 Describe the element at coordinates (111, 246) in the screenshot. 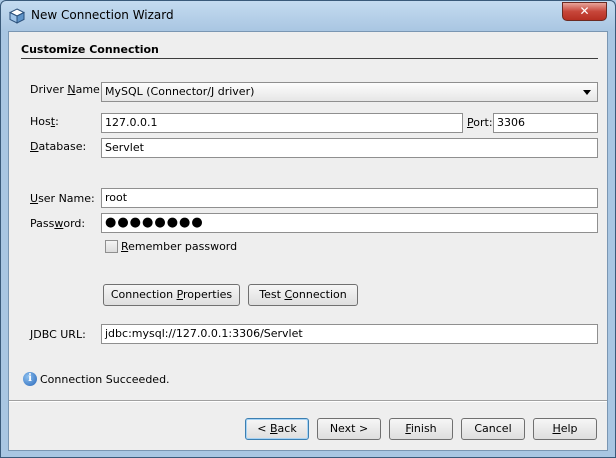

I see `remember-password-checkbox` at that location.